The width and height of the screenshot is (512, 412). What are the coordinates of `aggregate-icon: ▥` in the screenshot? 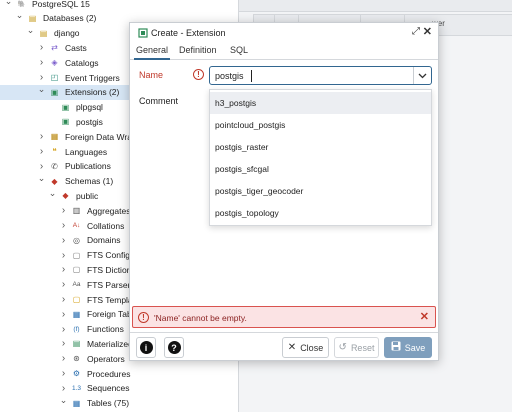 It's located at (76, 211).